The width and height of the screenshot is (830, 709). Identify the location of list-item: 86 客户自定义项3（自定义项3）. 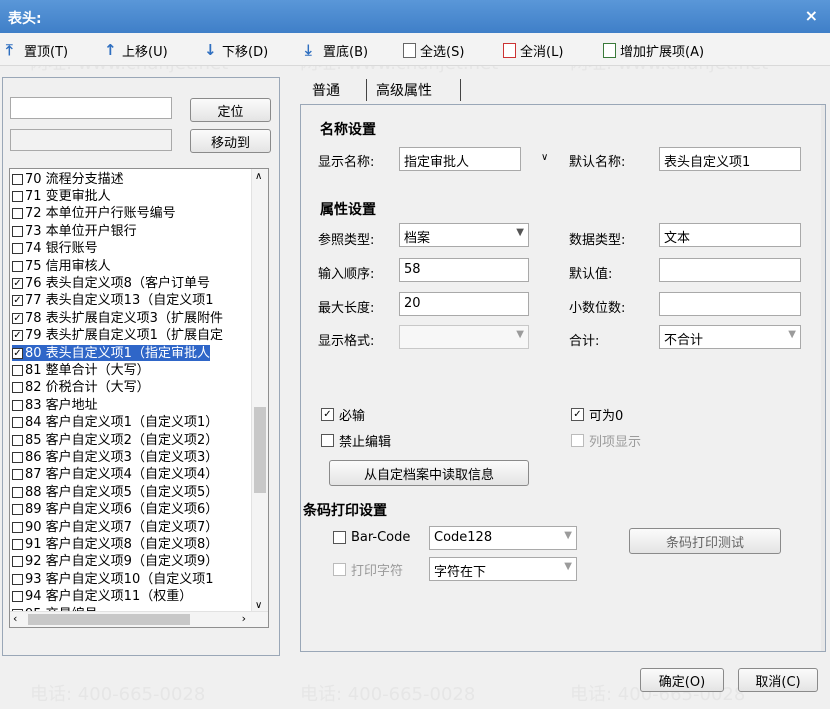
(115, 457).